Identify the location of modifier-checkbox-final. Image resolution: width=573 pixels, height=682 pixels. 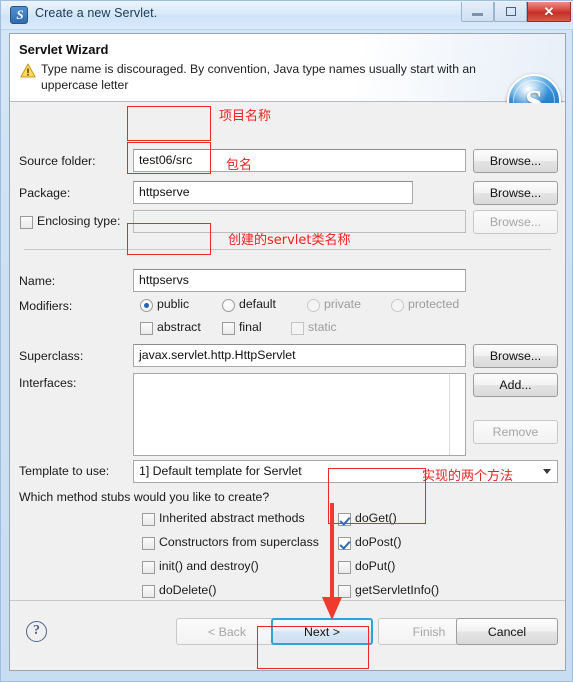
(228, 328).